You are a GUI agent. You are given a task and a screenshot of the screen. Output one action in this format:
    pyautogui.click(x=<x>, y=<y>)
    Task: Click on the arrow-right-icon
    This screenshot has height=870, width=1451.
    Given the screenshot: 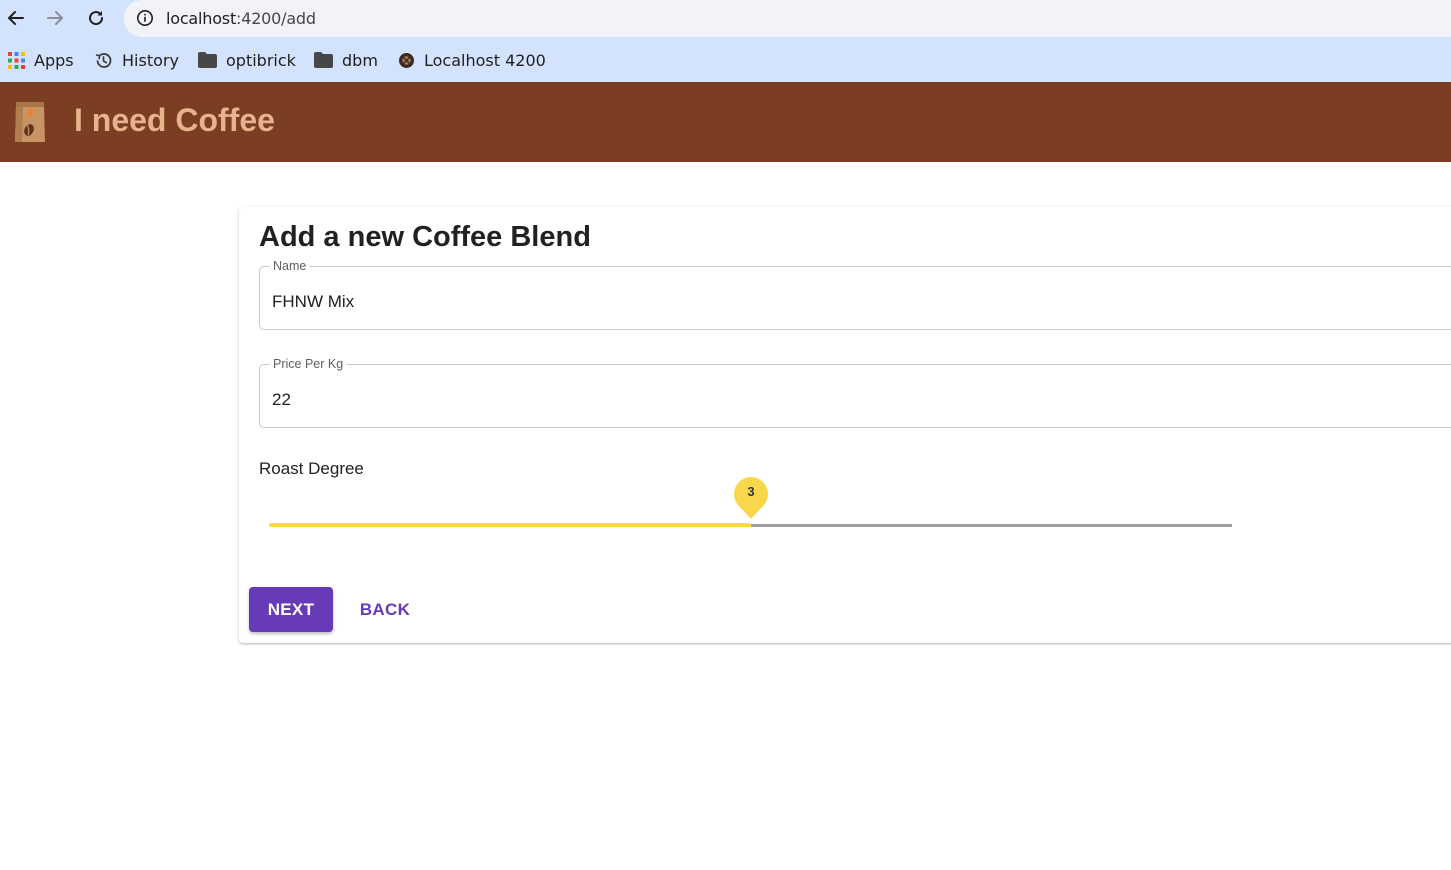 What is the action you would take?
    pyautogui.click(x=55, y=18)
    